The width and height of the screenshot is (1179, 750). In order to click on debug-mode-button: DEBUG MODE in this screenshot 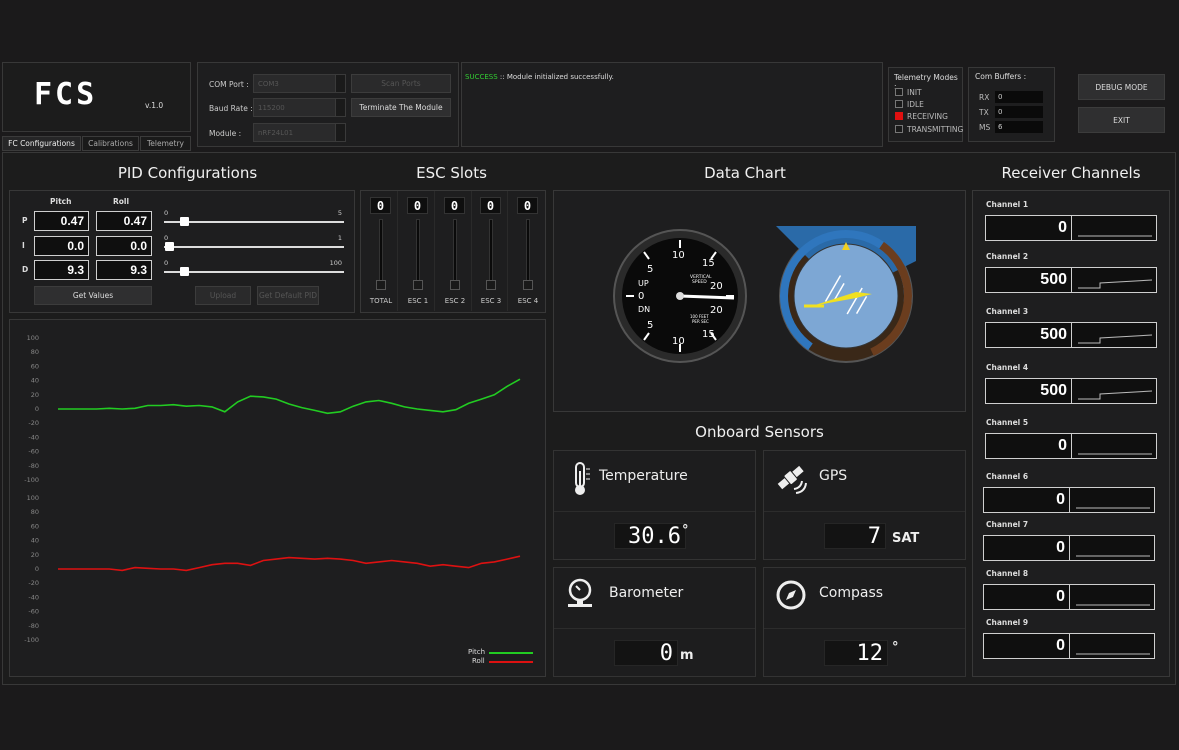, I will do `click(1121, 87)`.